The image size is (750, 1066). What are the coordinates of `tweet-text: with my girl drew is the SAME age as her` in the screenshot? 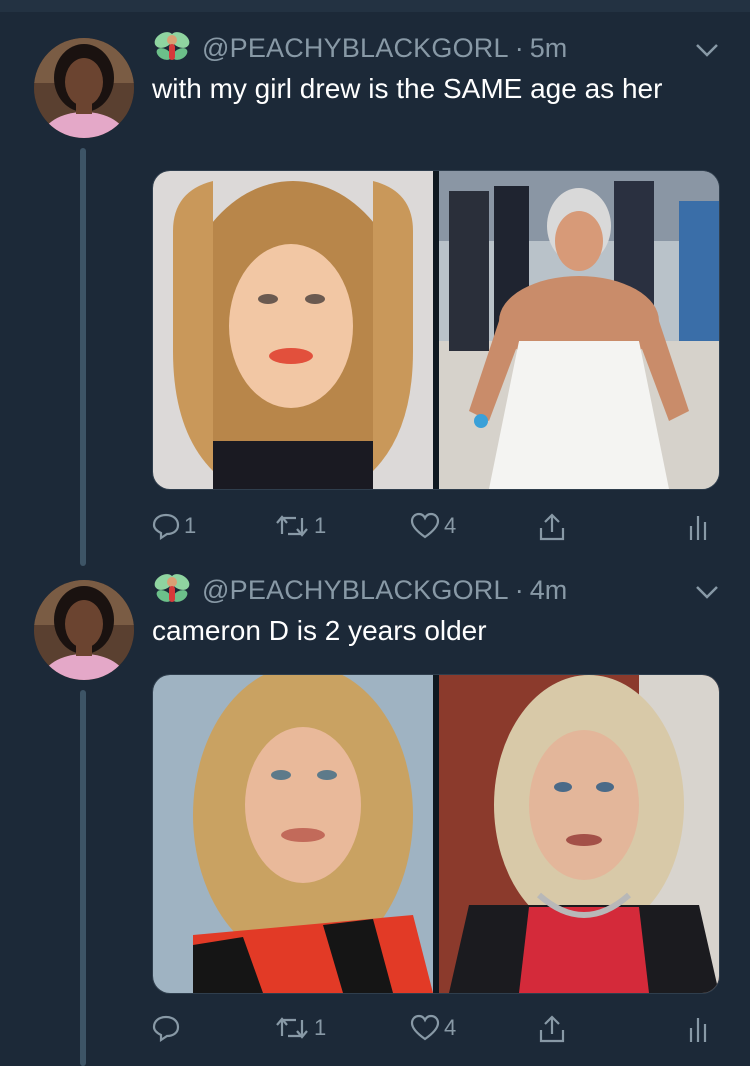 It's located at (407, 88).